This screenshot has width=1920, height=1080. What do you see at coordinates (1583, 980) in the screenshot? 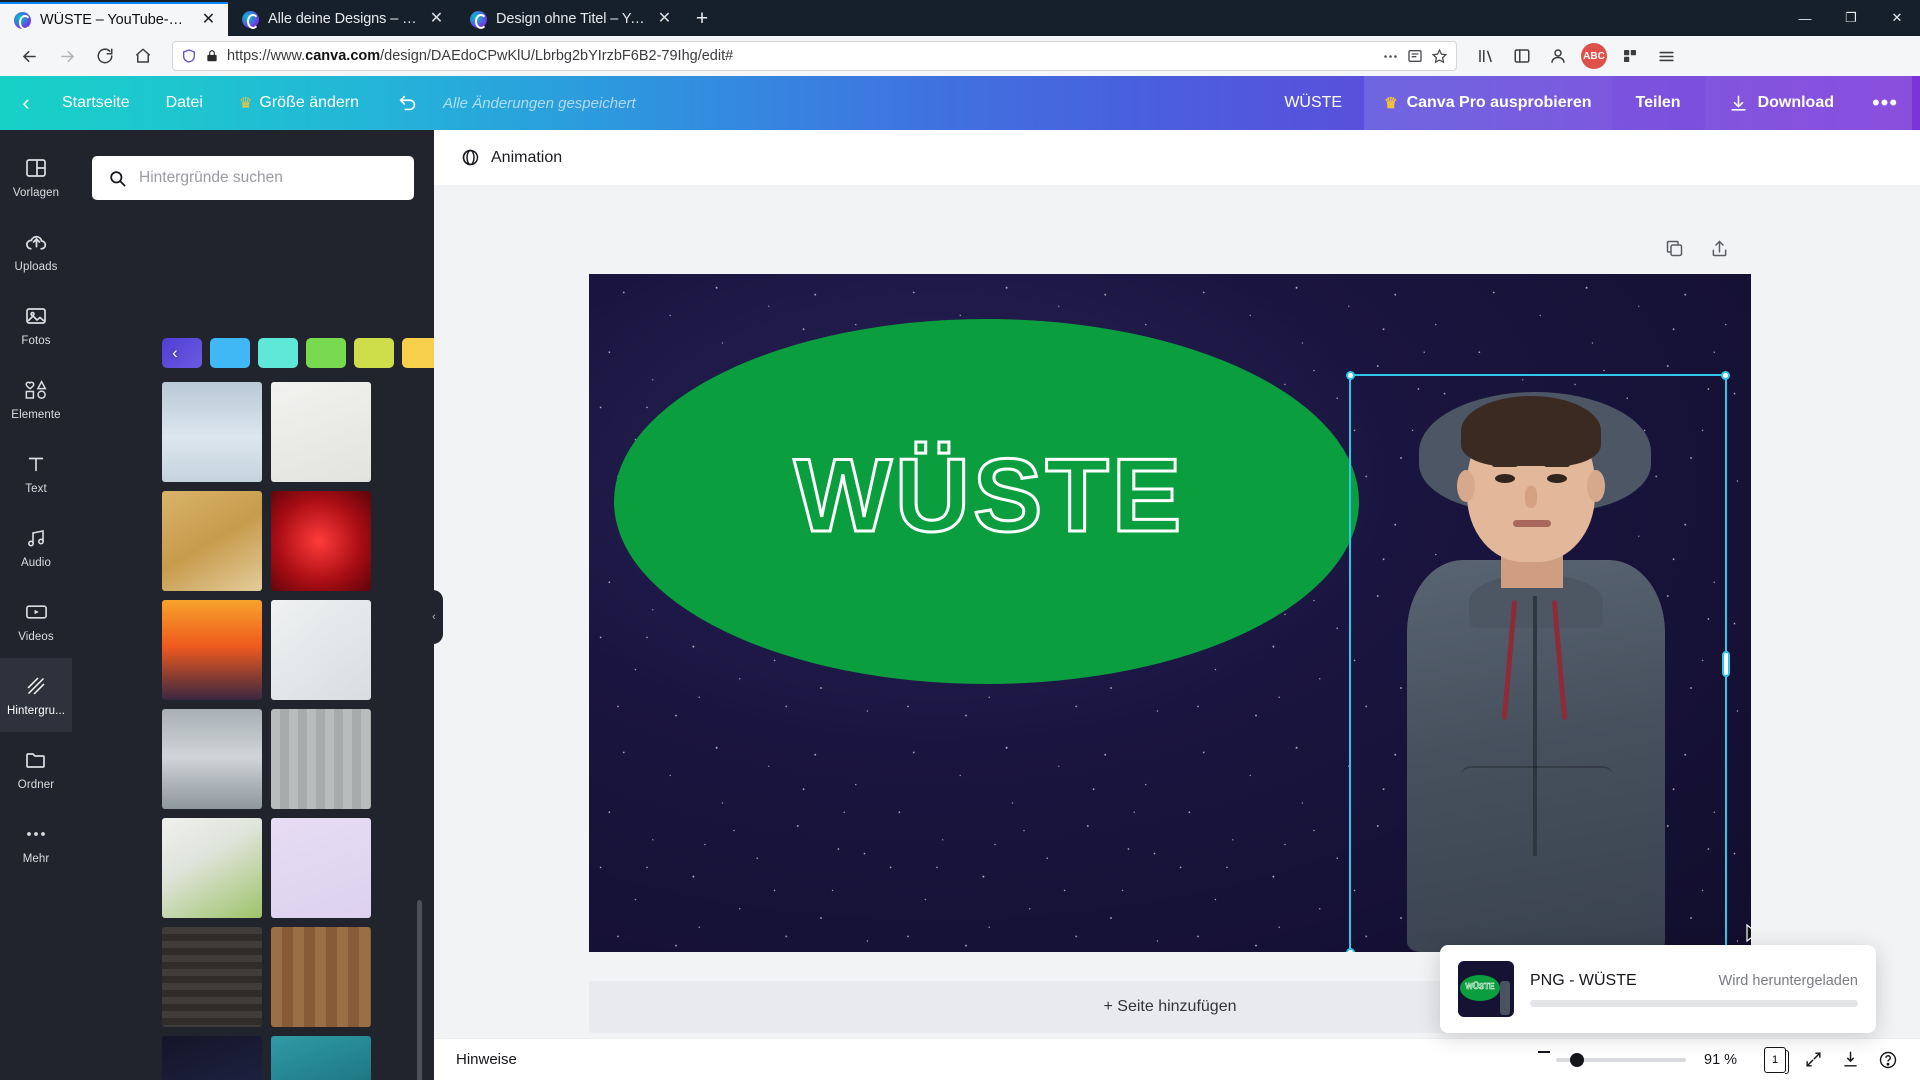
I see `download-filename: PNG - WÜSTE` at bounding box center [1583, 980].